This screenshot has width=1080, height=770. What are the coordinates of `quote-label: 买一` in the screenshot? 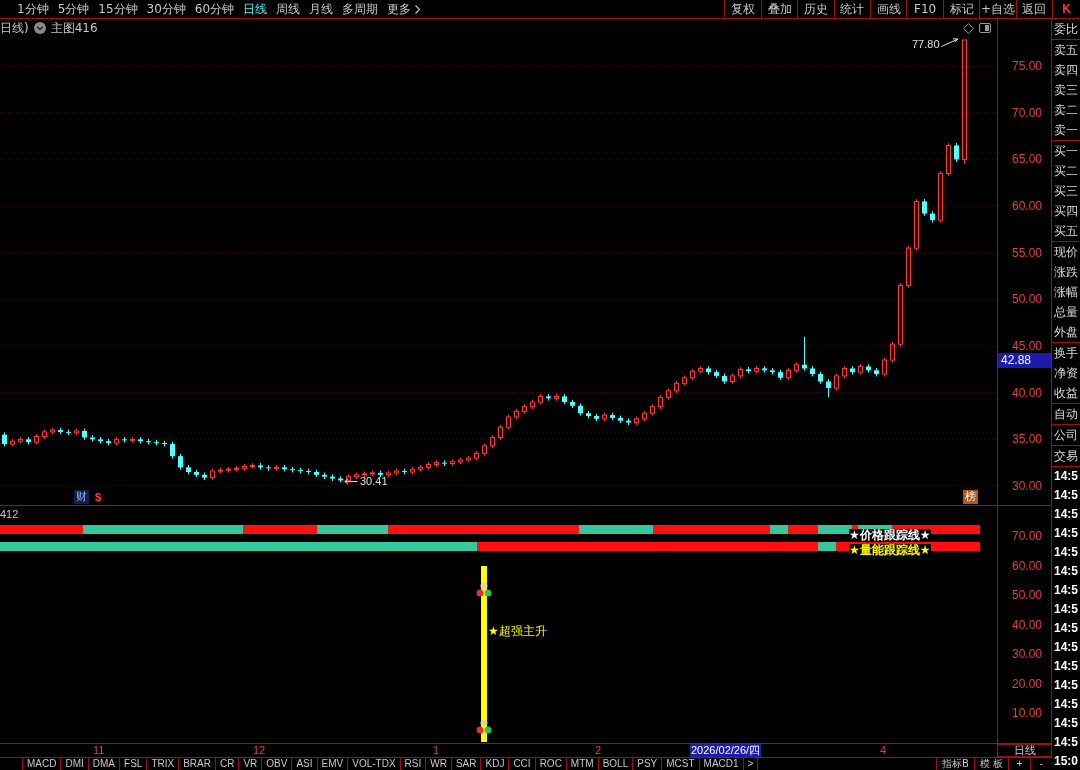 It's located at (1066, 151).